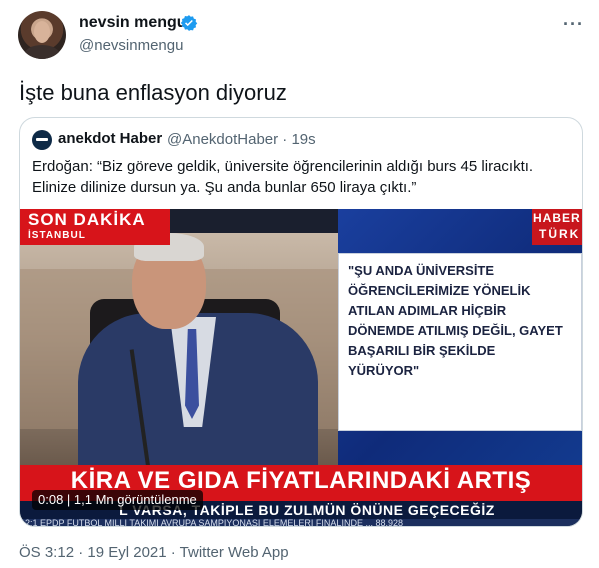 This screenshot has height=568, width=599. I want to click on author-avatar, so click(42, 35).